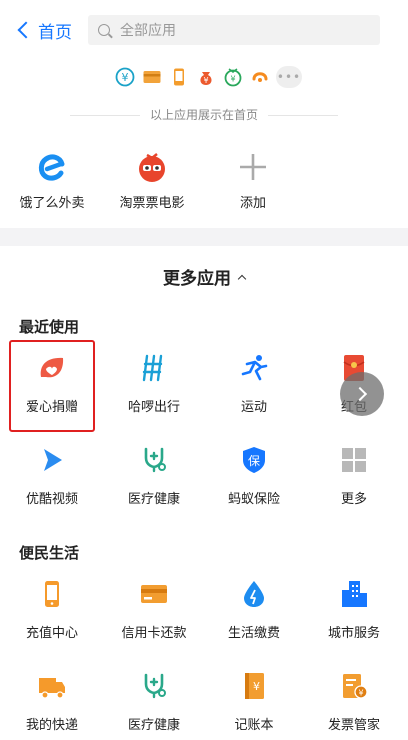 This screenshot has height=740, width=408. Describe the element at coordinates (254, 594) in the screenshot. I see `water-drop-icon` at that location.